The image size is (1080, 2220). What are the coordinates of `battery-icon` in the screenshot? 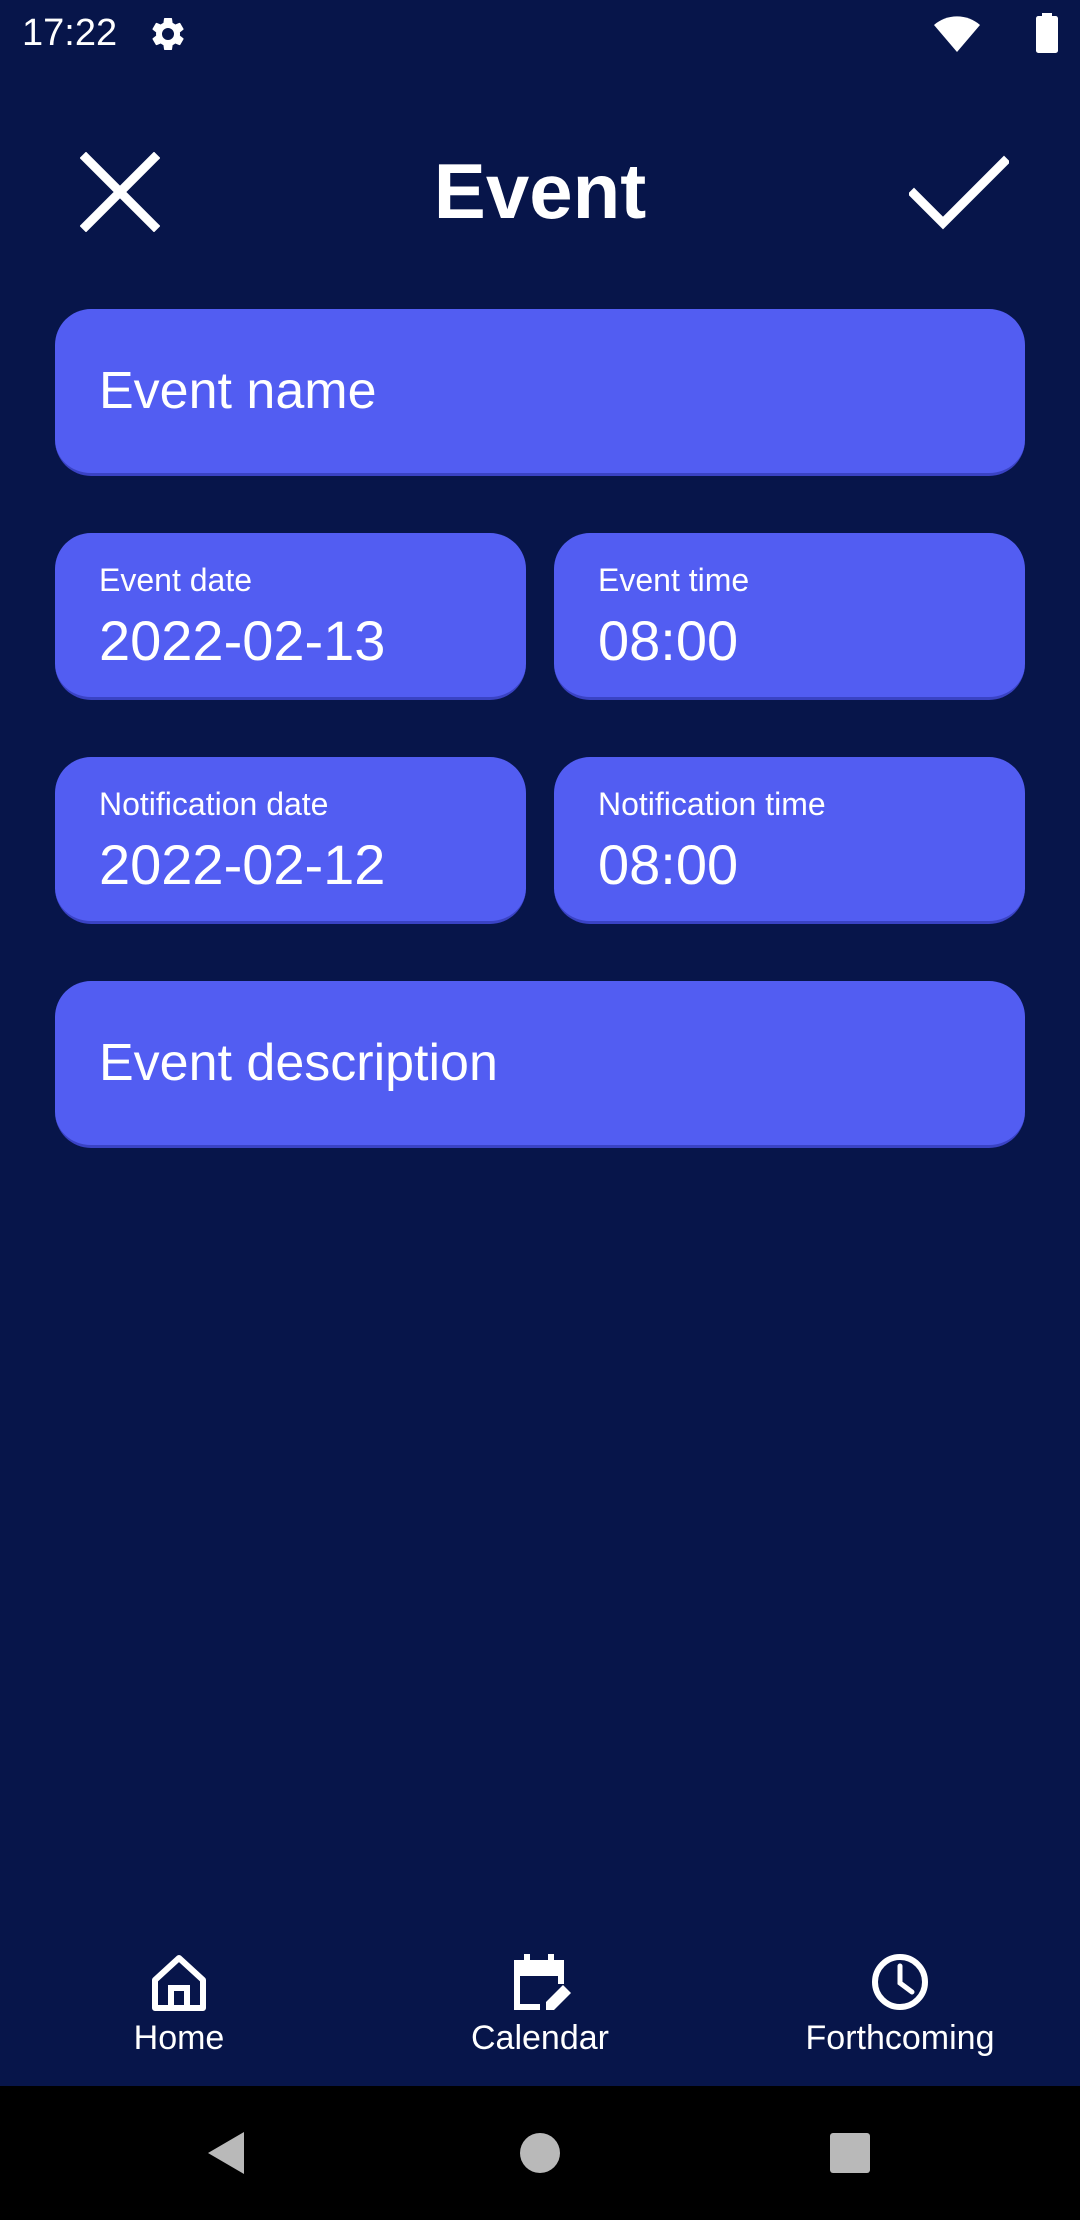 It's located at (1047, 33).